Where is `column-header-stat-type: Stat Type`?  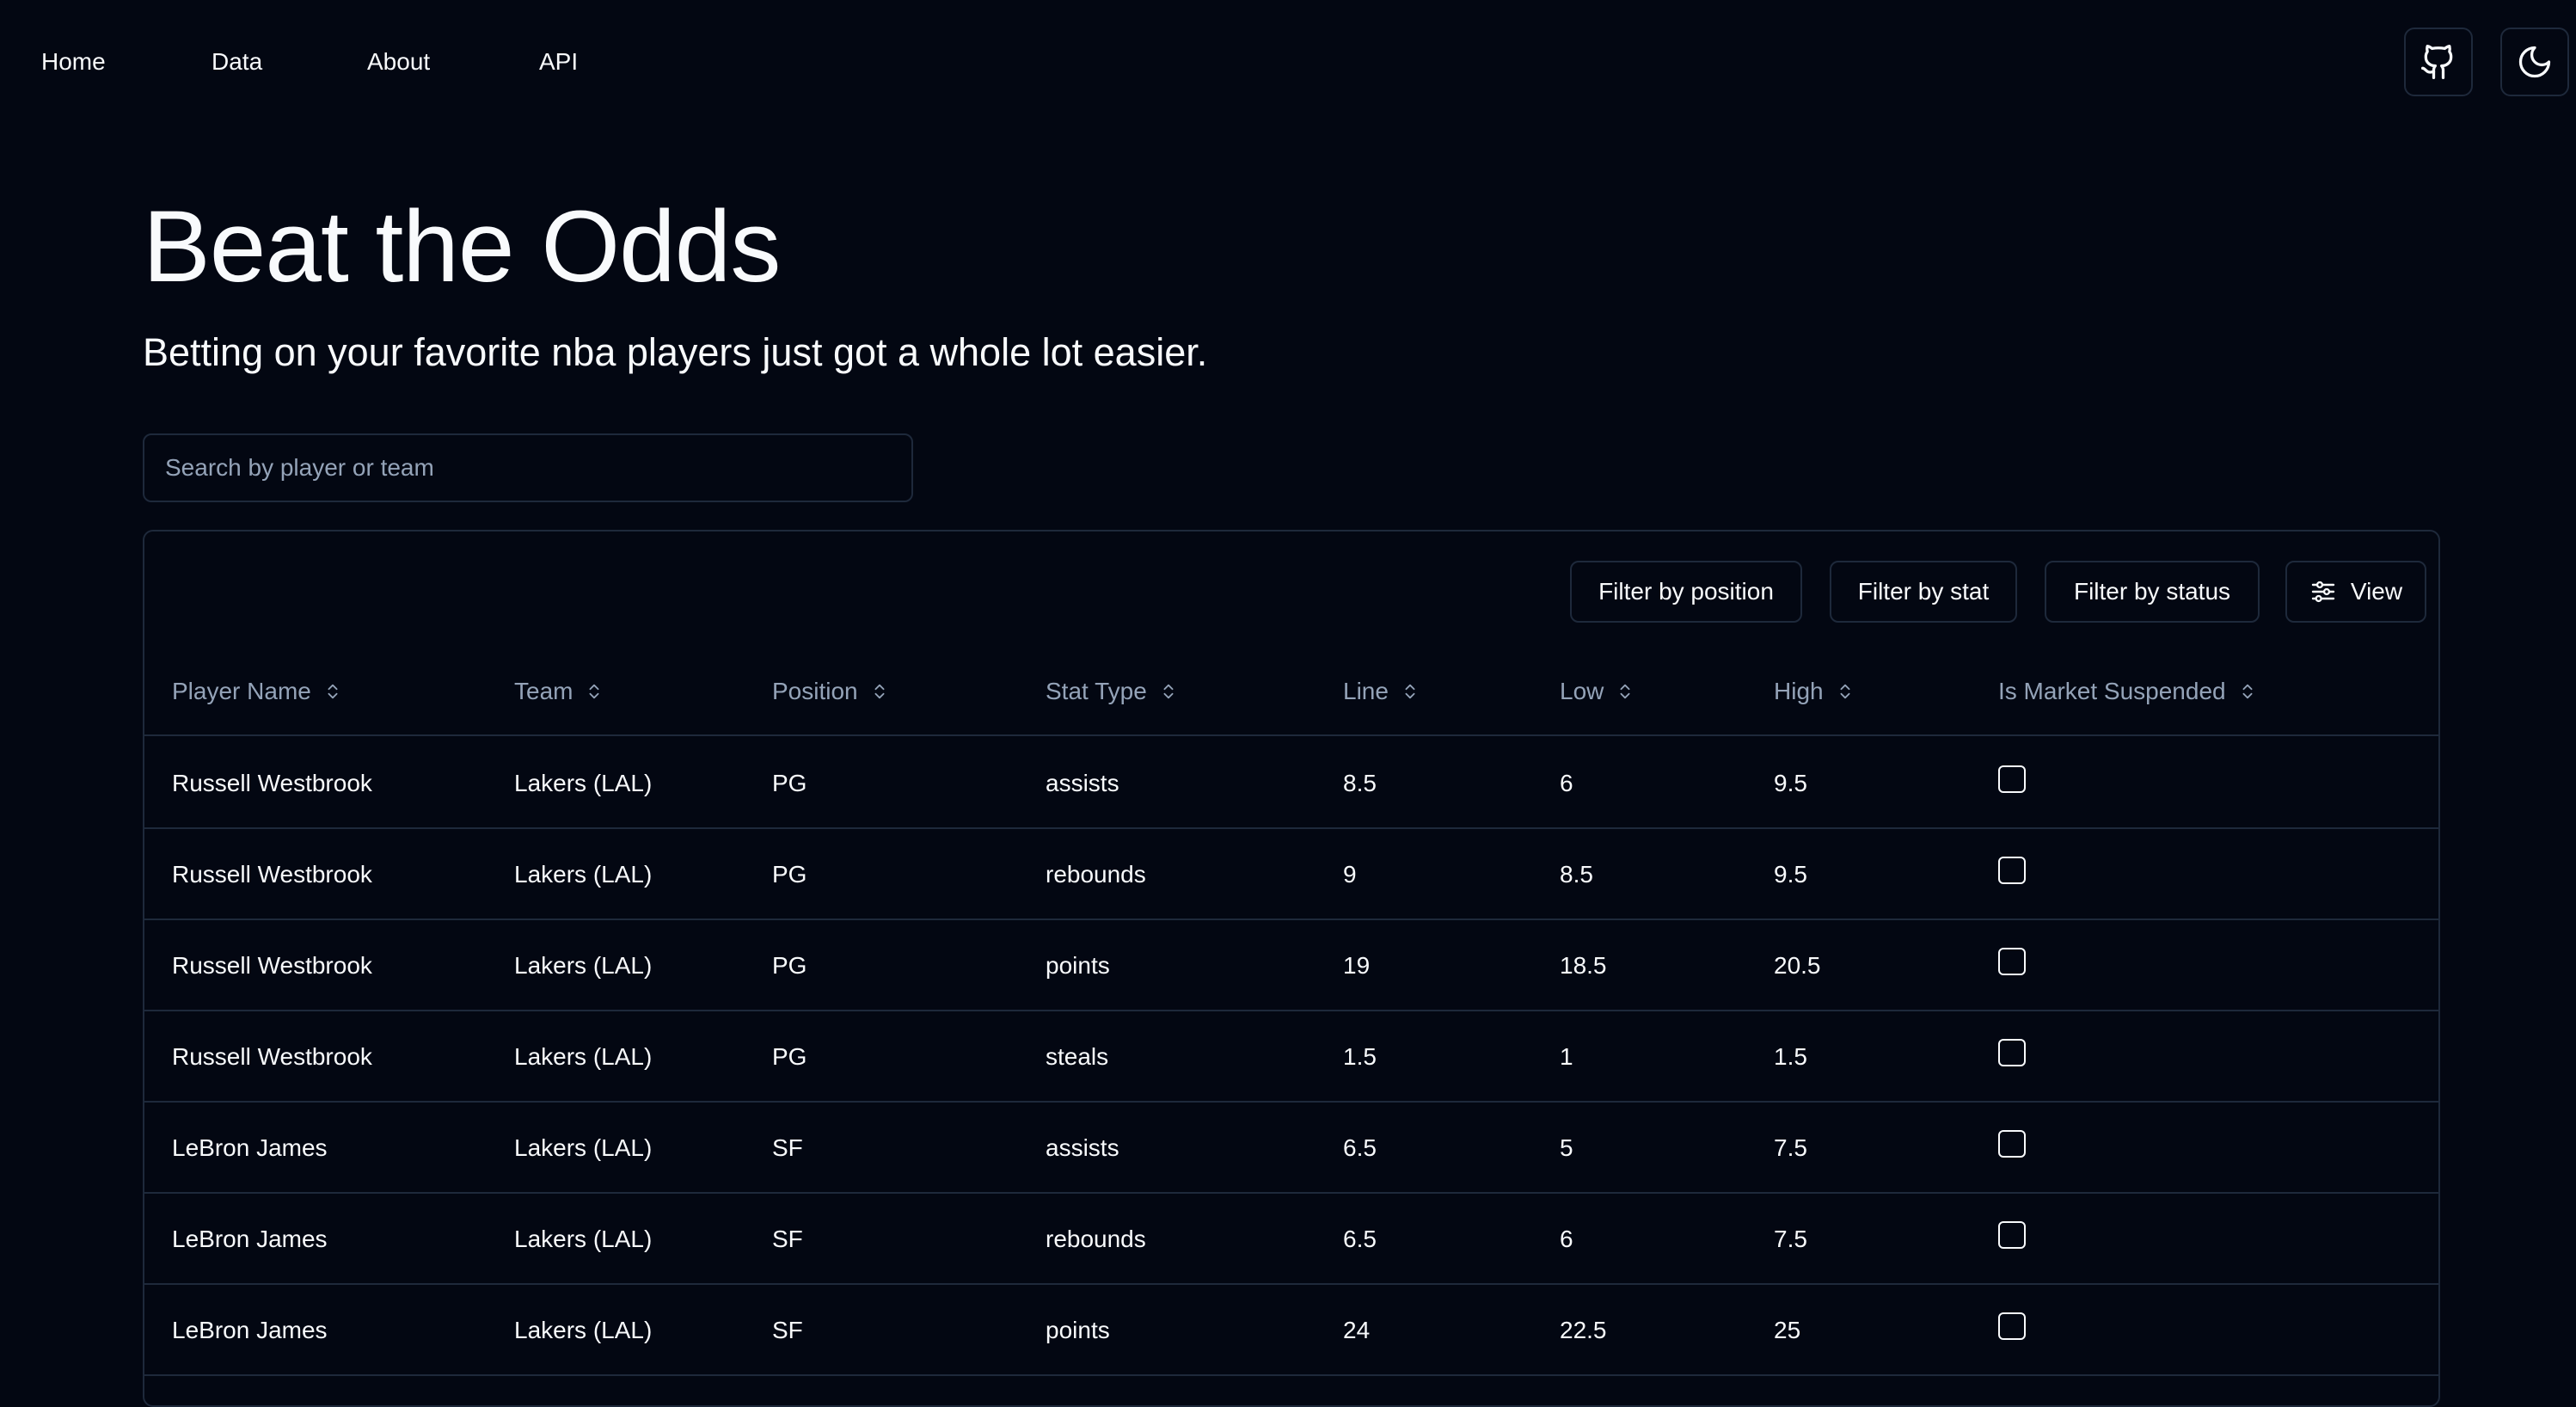
column-header-stat-type: Stat Type is located at coordinates (1112, 692).